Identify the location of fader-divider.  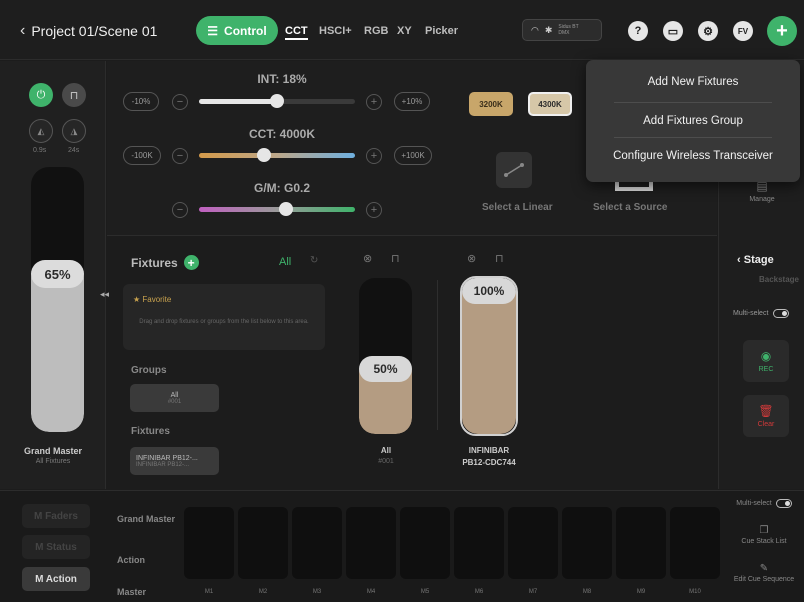
(437, 355).